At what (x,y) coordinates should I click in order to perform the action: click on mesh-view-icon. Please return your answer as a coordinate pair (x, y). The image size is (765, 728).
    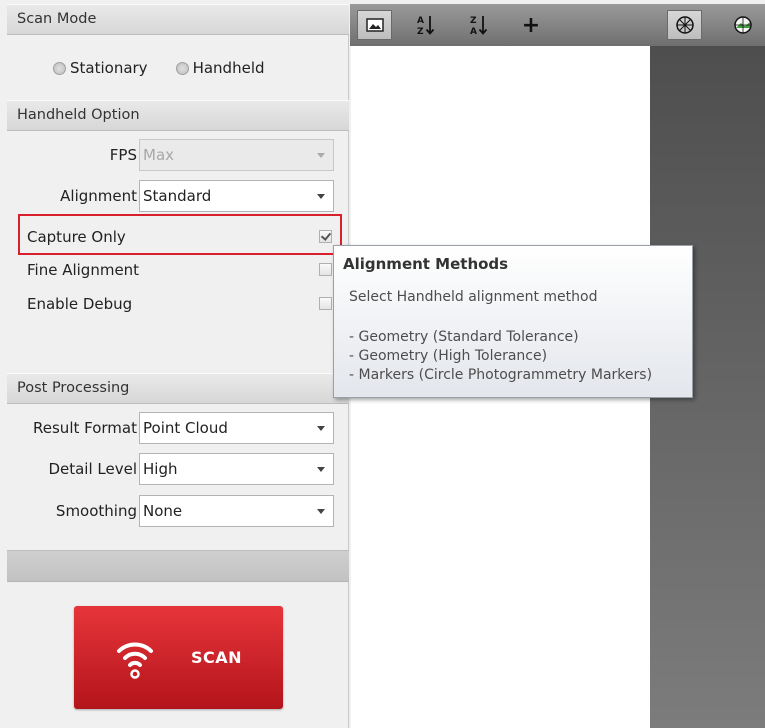
    Looking at the image, I should click on (684, 25).